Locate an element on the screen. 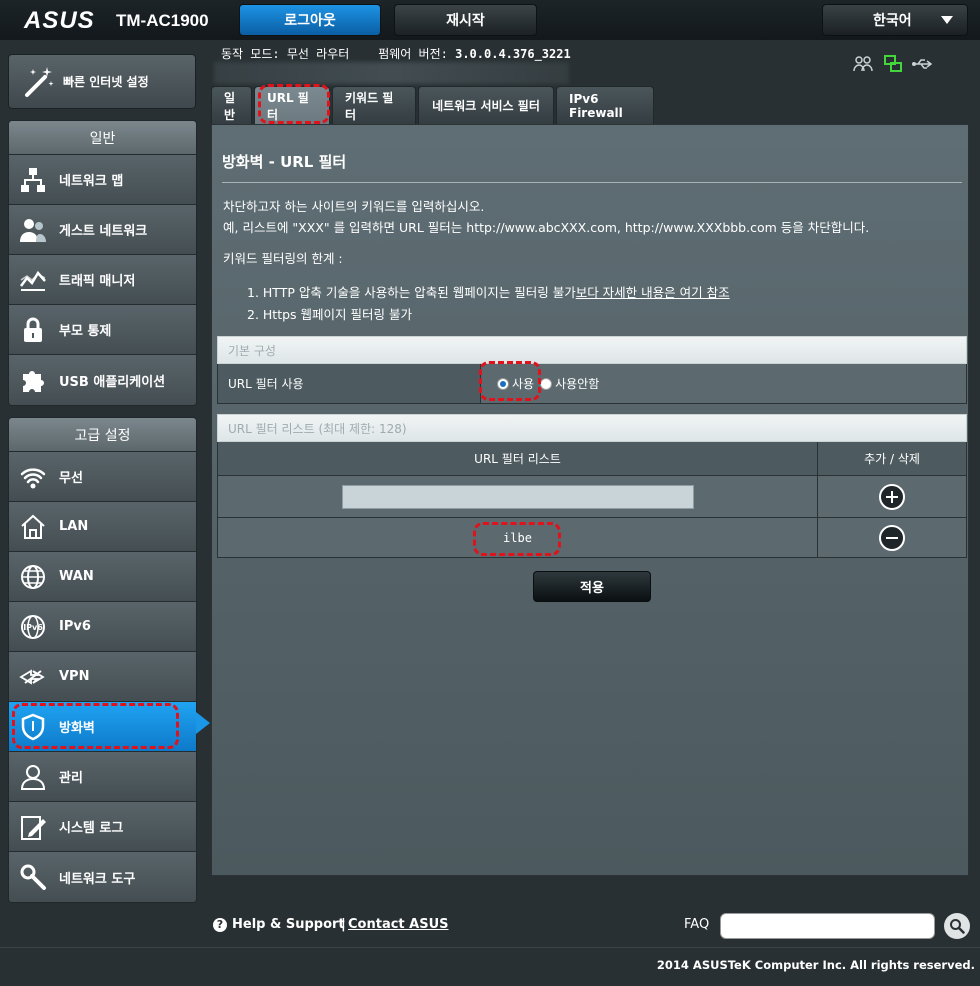 Image resolution: width=980 pixels, height=986 pixels. firewall-icon is located at coordinates (33, 727).